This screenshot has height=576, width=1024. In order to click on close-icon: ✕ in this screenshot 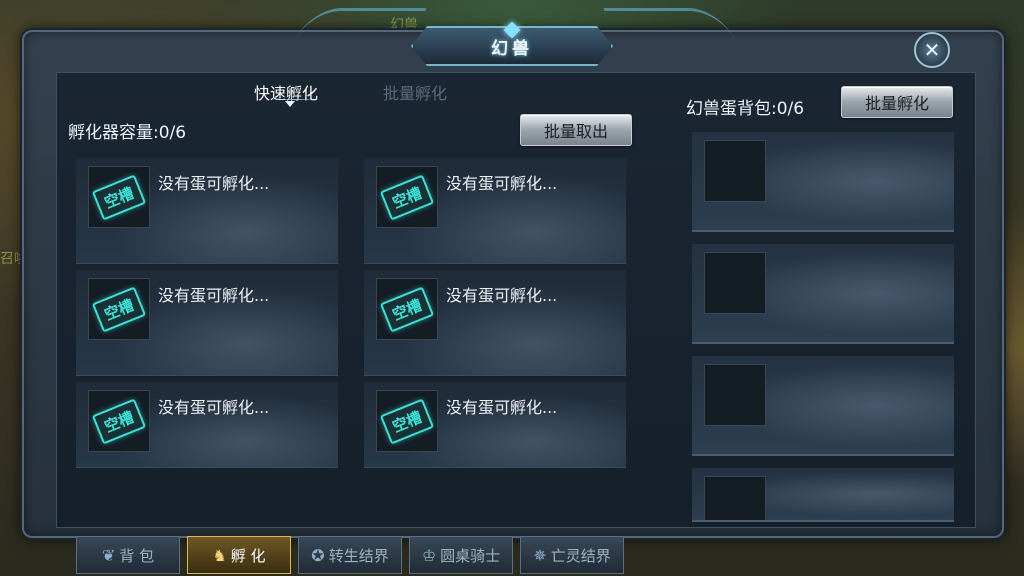, I will do `click(932, 50)`.